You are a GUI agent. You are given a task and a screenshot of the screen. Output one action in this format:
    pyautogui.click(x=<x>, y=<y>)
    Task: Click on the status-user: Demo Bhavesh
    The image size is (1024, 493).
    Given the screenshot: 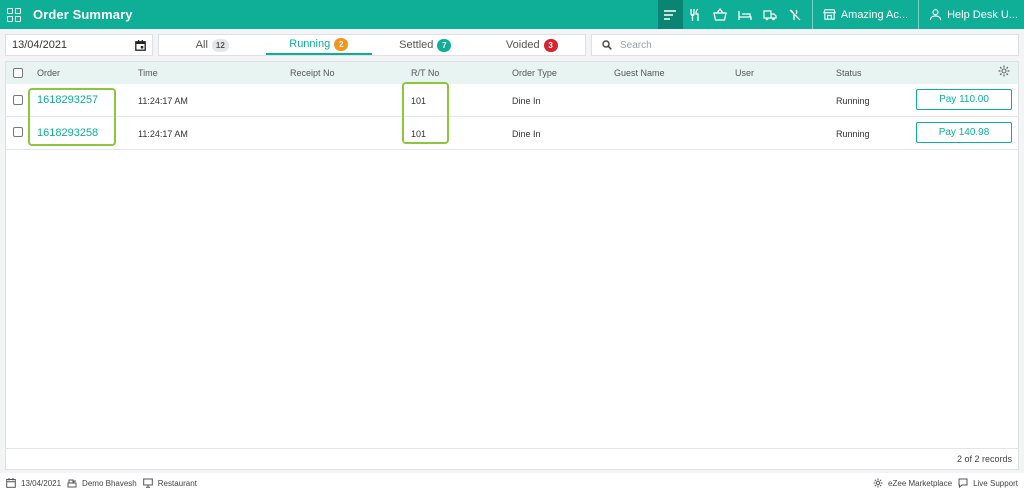 What is the action you would take?
    pyautogui.click(x=102, y=483)
    